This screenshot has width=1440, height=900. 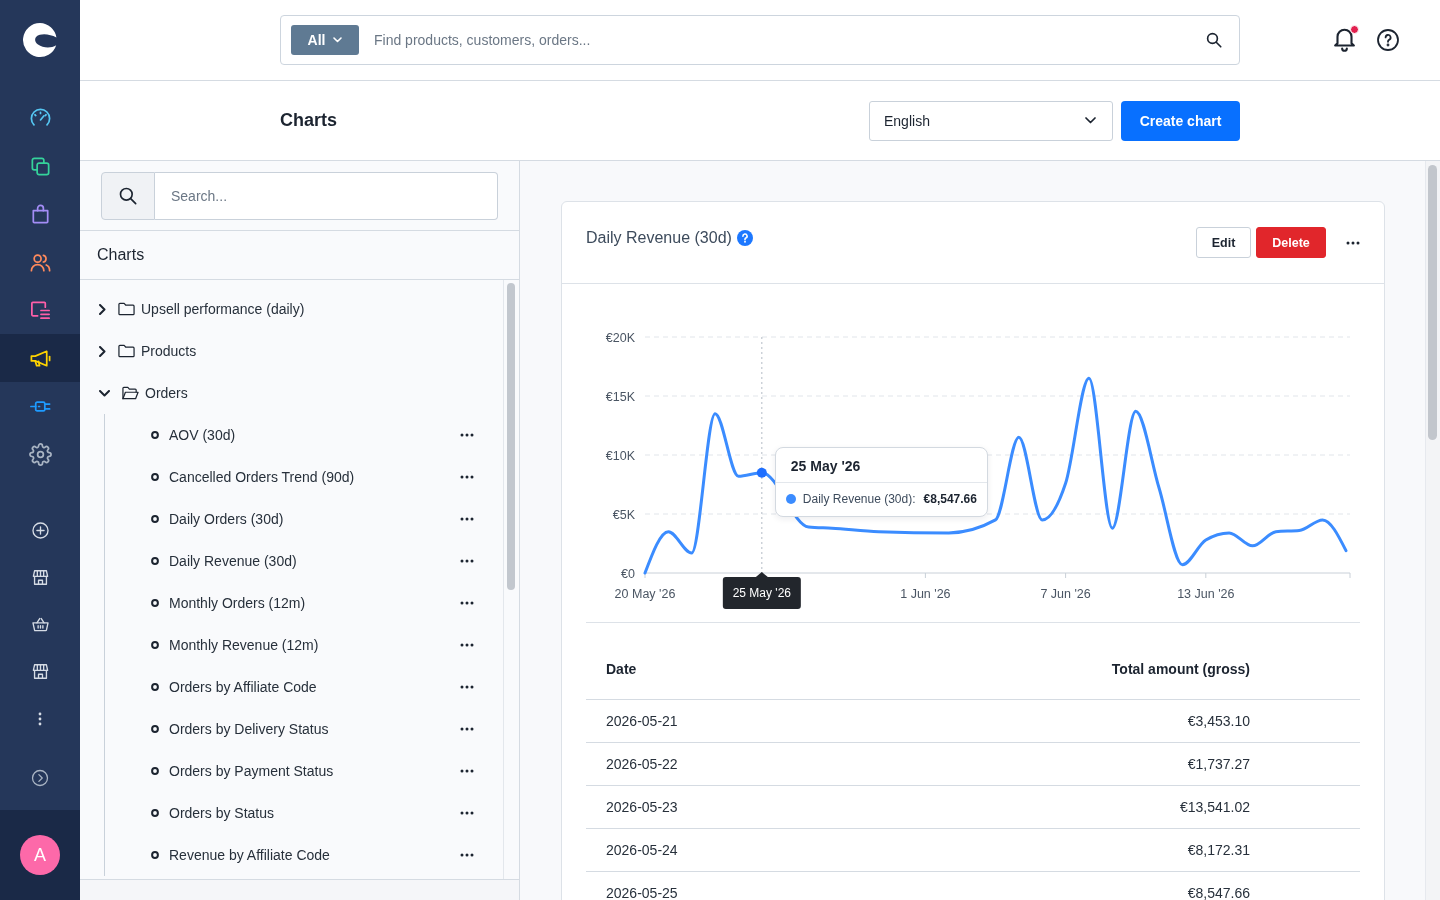 What do you see at coordinates (223, 309) in the screenshot?
I see `folder-item: Upsell performance (daily)` at bounding box center [223, 309].